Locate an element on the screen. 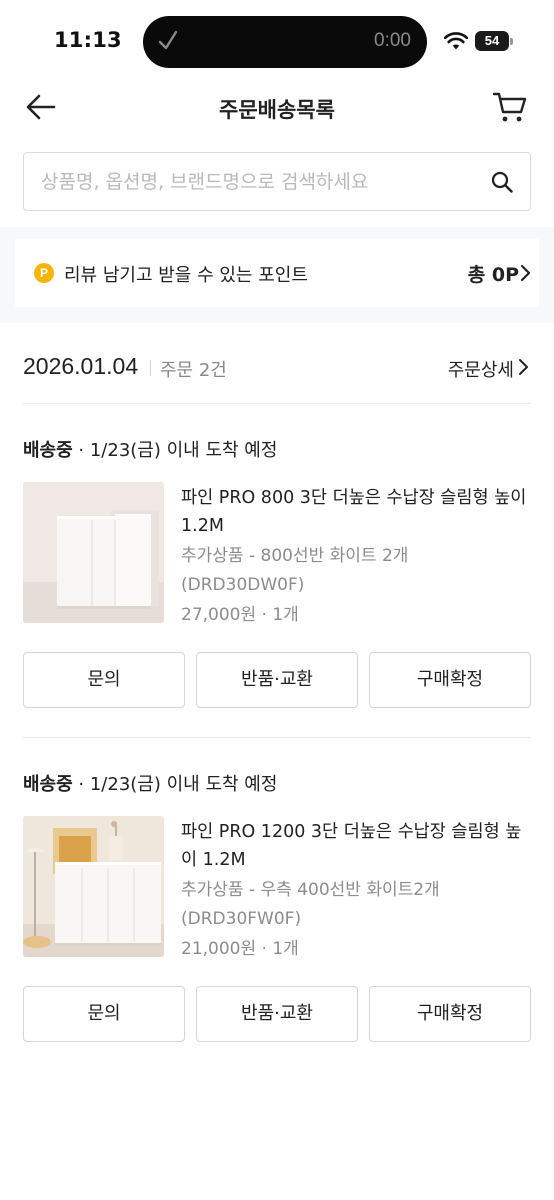 The image size is (554, 1200). points-section: P 리뷰 남기고 받을 수 있는 포인트 총 0P is located at coordinates (277, 275).